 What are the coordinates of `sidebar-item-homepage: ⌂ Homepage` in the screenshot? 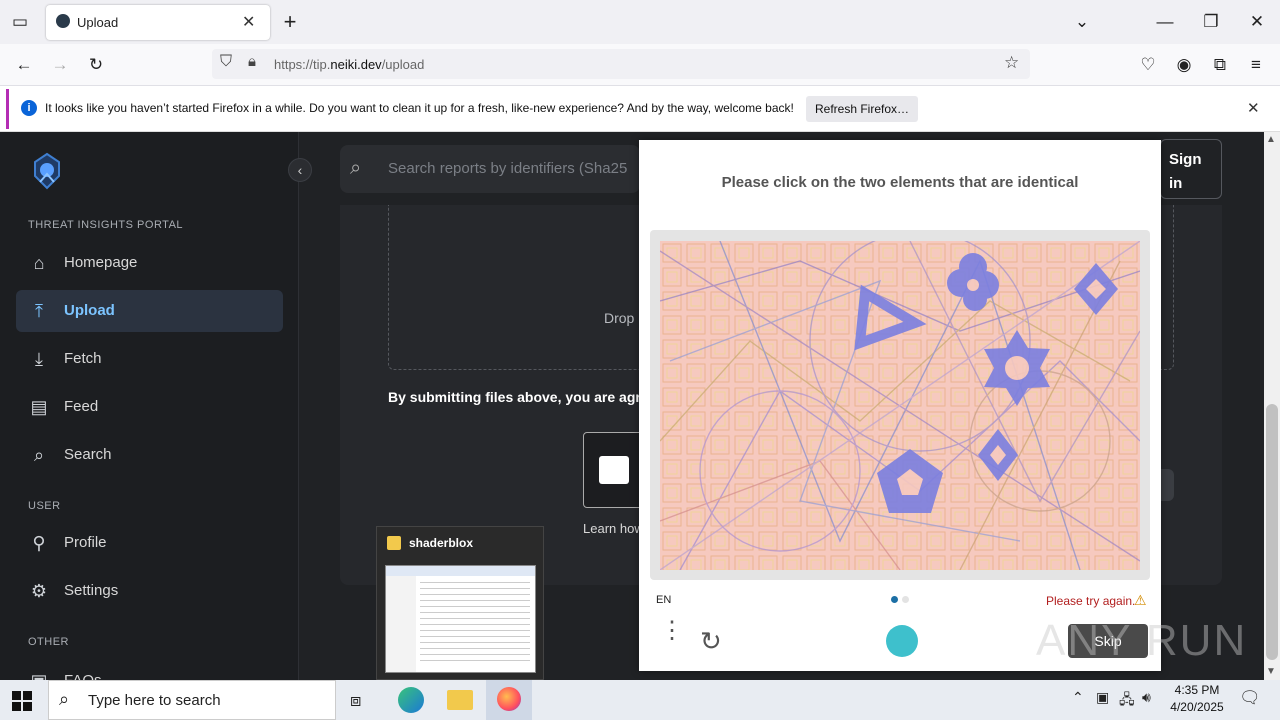 It's located at (149, 263).